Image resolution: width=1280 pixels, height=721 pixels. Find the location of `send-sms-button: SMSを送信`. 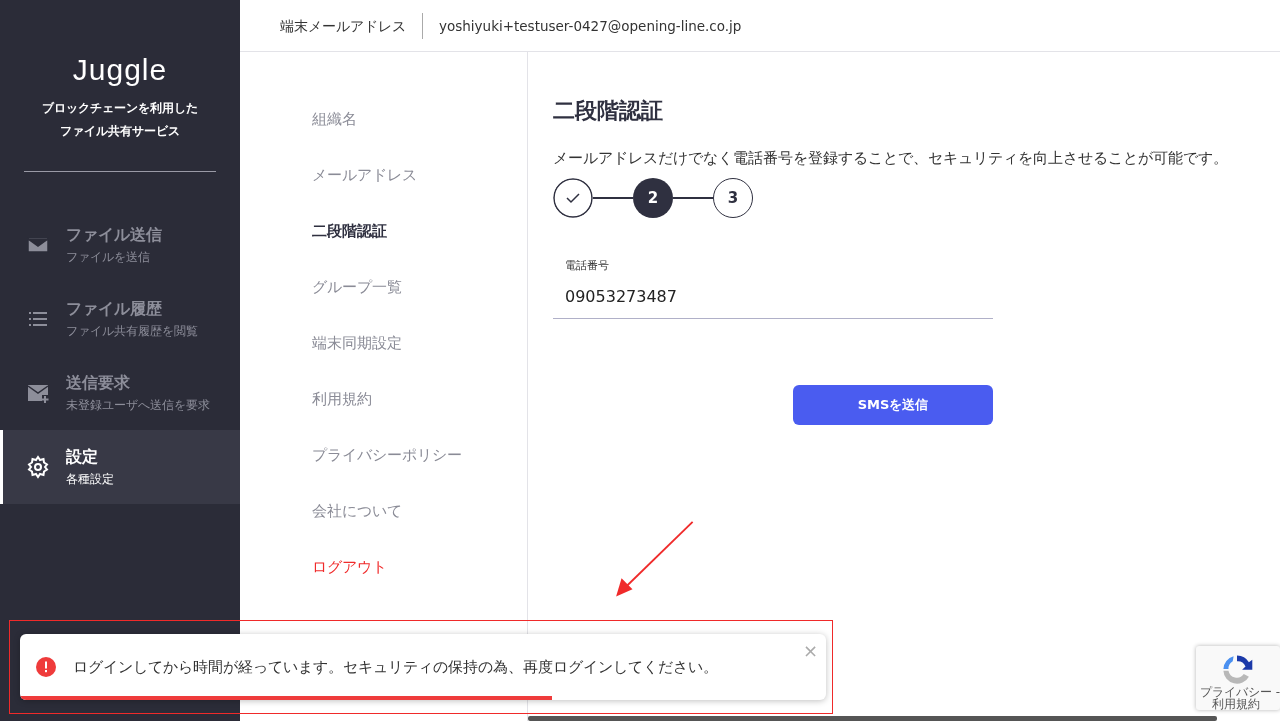

send-sms-button: SMSを送信 is located at coordinates (893, 405).